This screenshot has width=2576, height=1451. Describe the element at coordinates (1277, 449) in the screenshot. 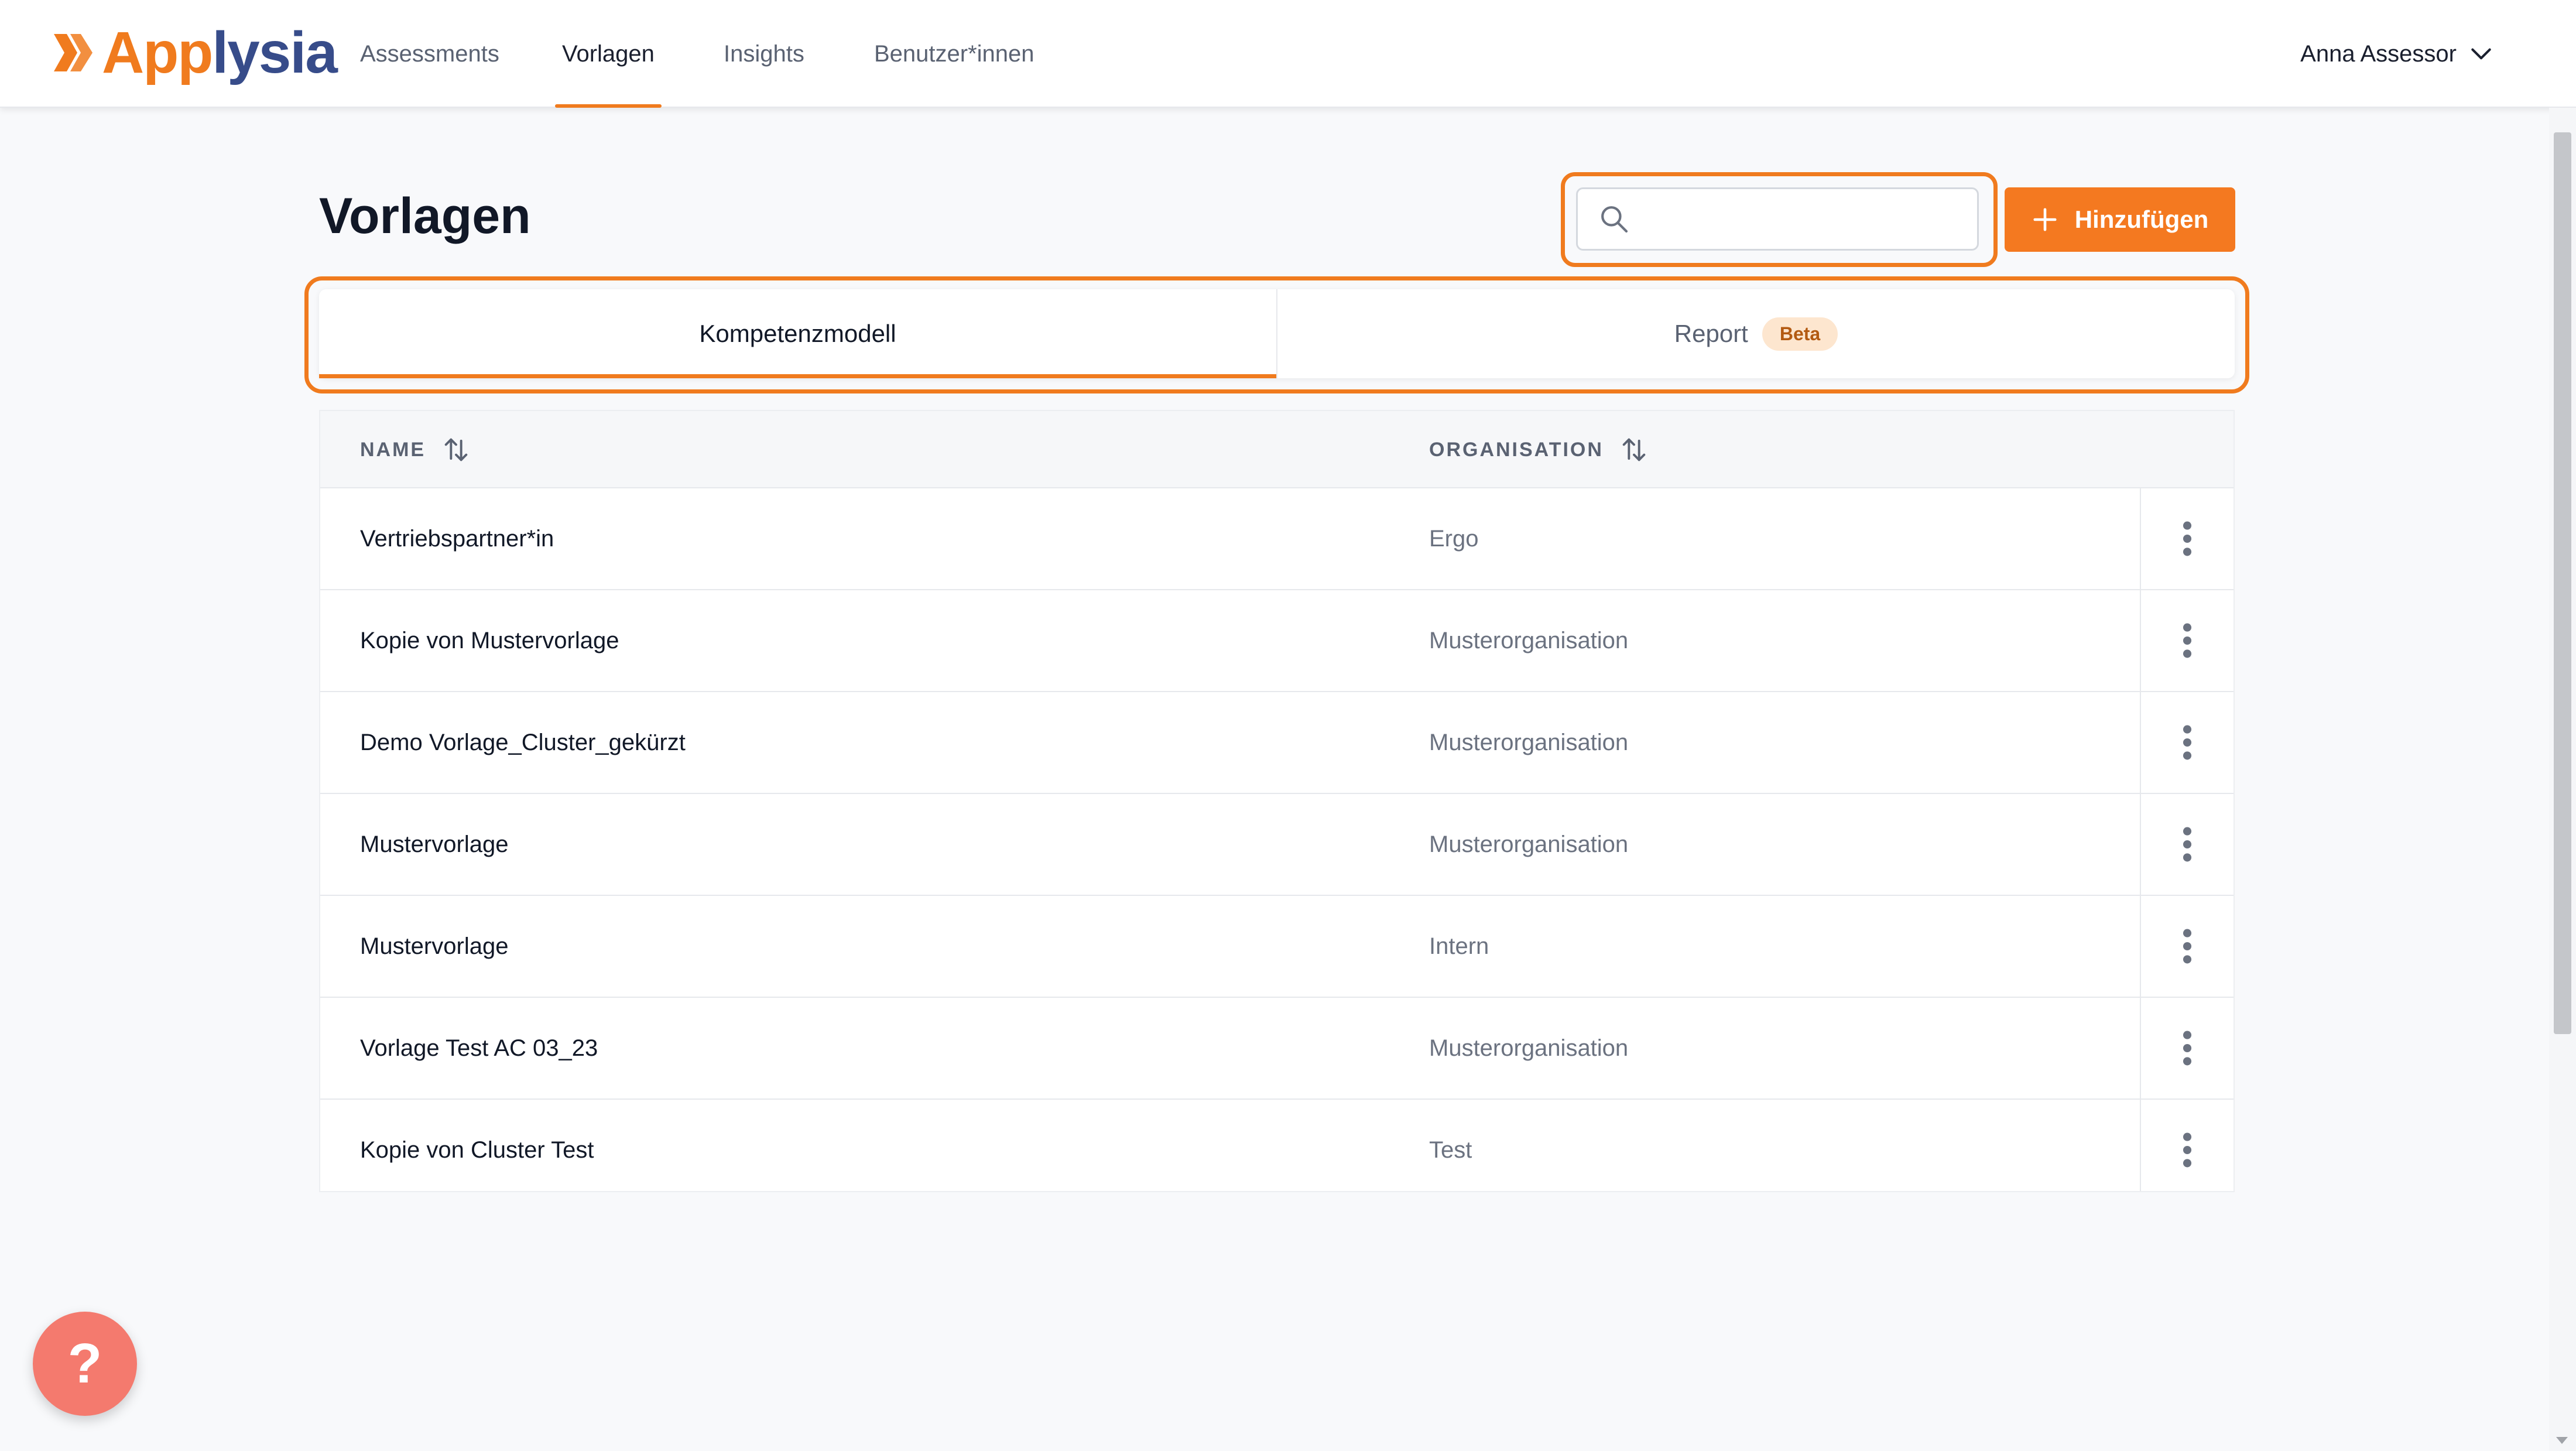

I see `table-header: NAME ORGANISATION` at that location.